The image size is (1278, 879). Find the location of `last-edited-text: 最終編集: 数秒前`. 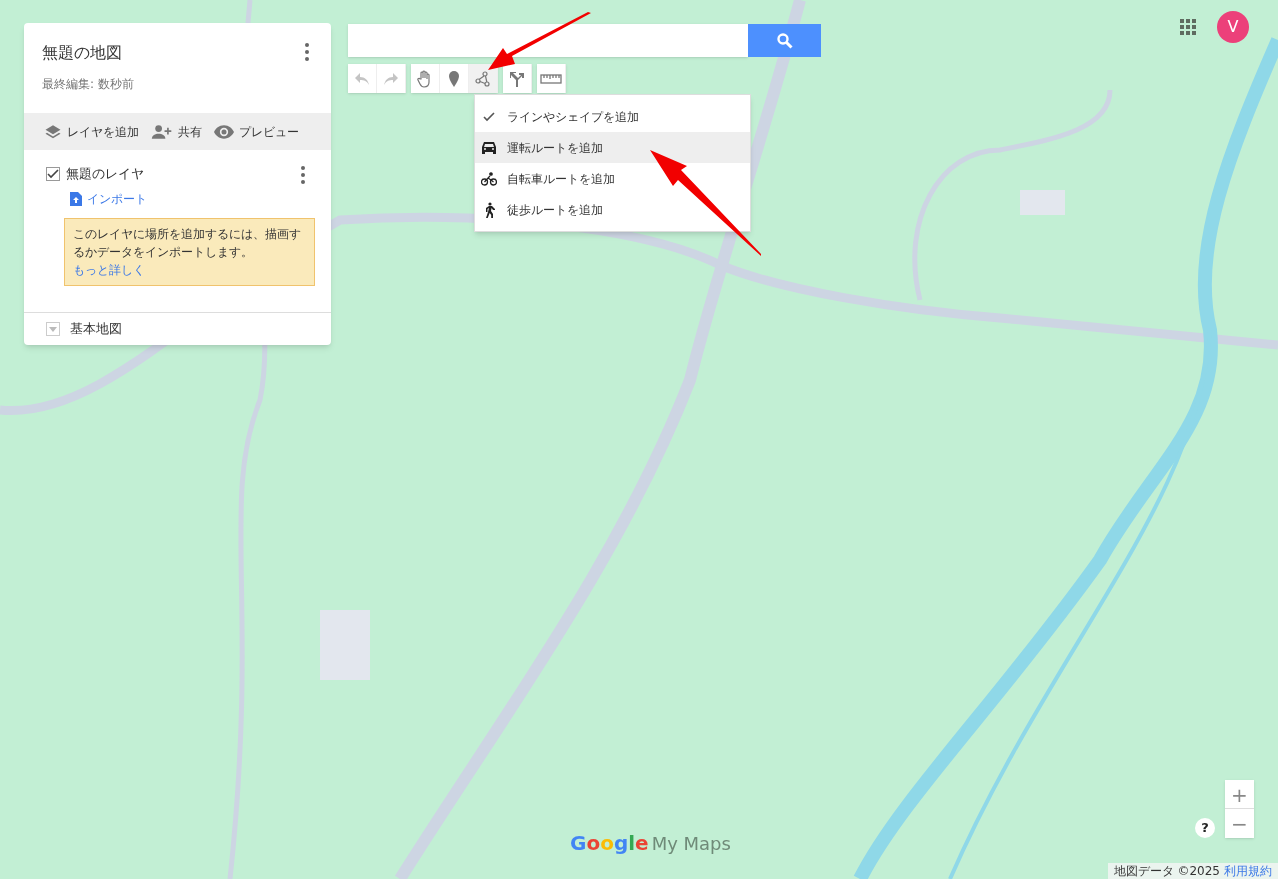

last-edited-text: 最終編集: 数秒前 is located at coordinates (88, 84).